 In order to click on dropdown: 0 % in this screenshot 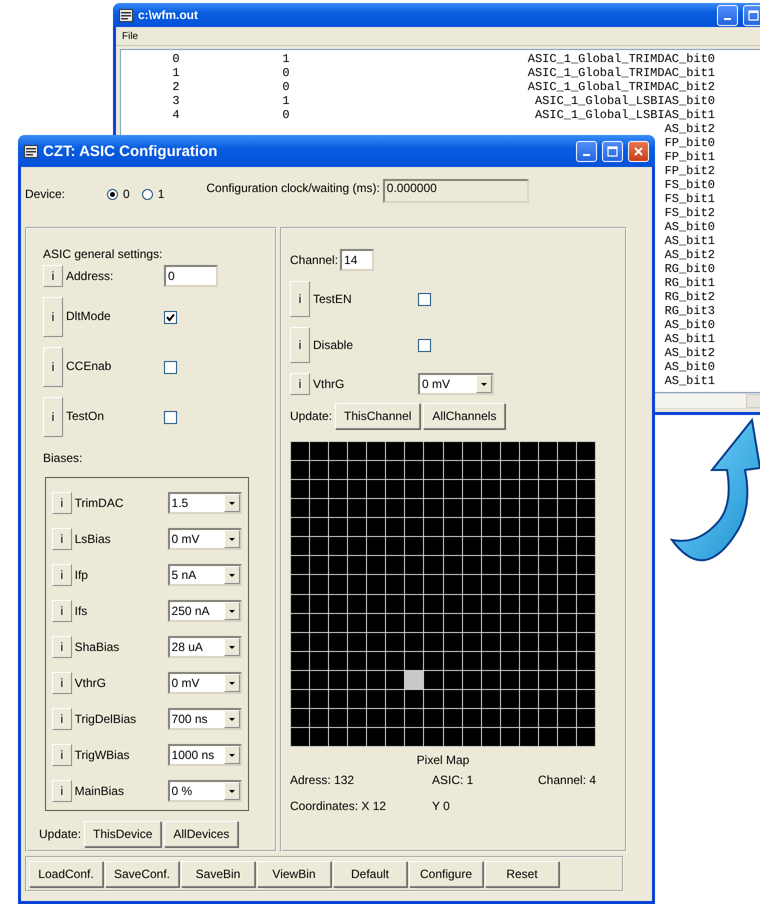, I will do `click(205, 791)`.